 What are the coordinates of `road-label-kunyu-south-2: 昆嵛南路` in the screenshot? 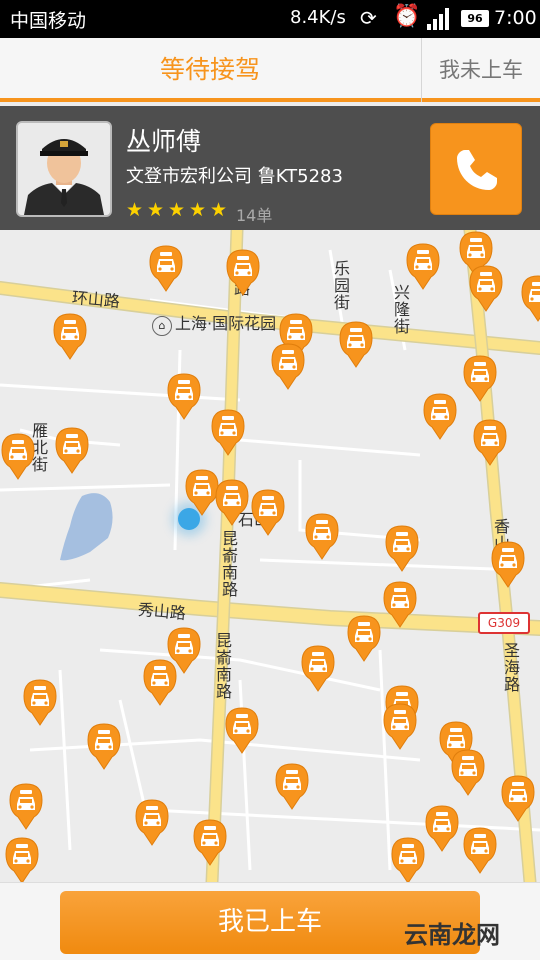 It's located at (222, 666).